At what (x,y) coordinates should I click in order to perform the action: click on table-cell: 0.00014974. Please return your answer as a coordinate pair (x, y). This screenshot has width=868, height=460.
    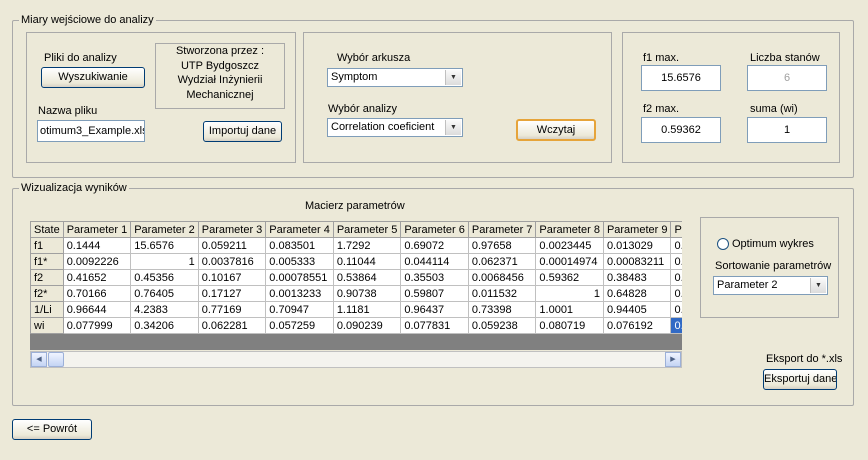
    Looking at the image, I should click on (569, 261).